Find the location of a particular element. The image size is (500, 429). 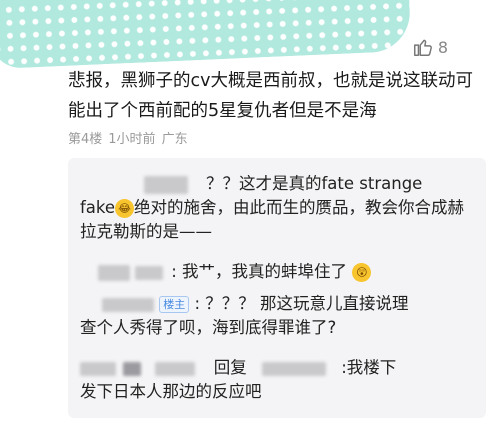

floor-number: 第4楼 is located at coordinates (85, 139).